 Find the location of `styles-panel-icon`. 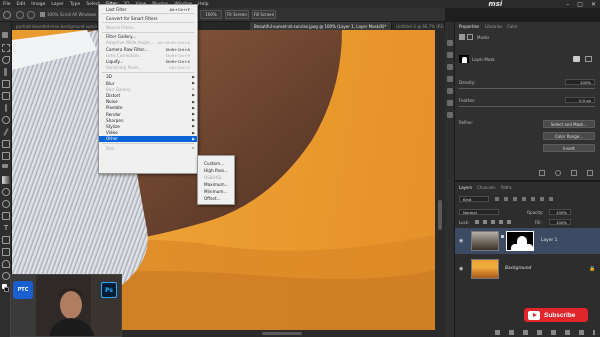

styles-panel-icon is located at coordinates (450, 79).